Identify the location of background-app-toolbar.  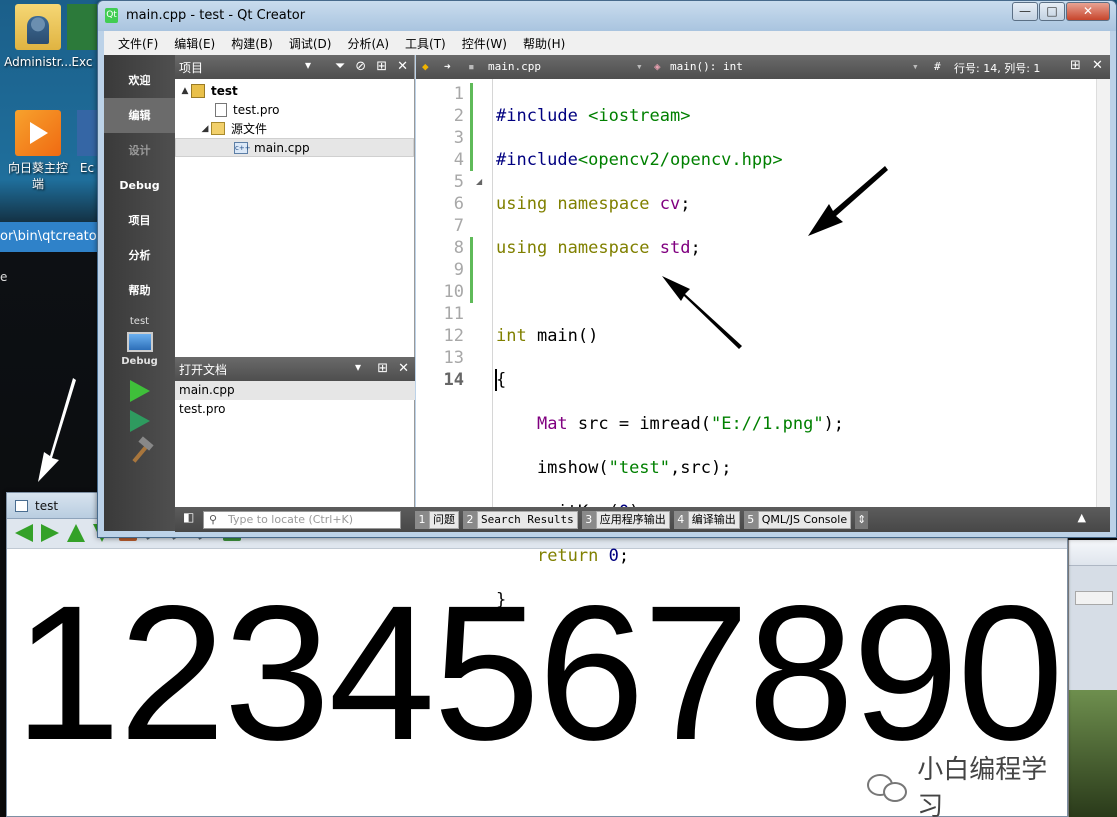
(1093, 553).